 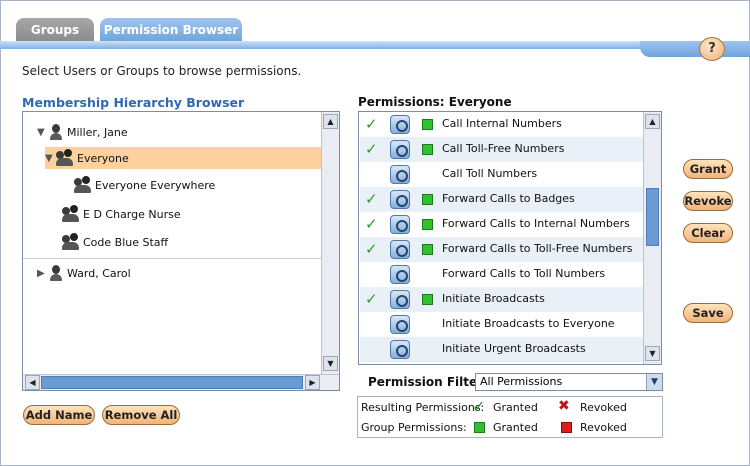 I want to click on tree-item-ward-carol: ▶ Ward, Carol, so click(x=84, y=273).